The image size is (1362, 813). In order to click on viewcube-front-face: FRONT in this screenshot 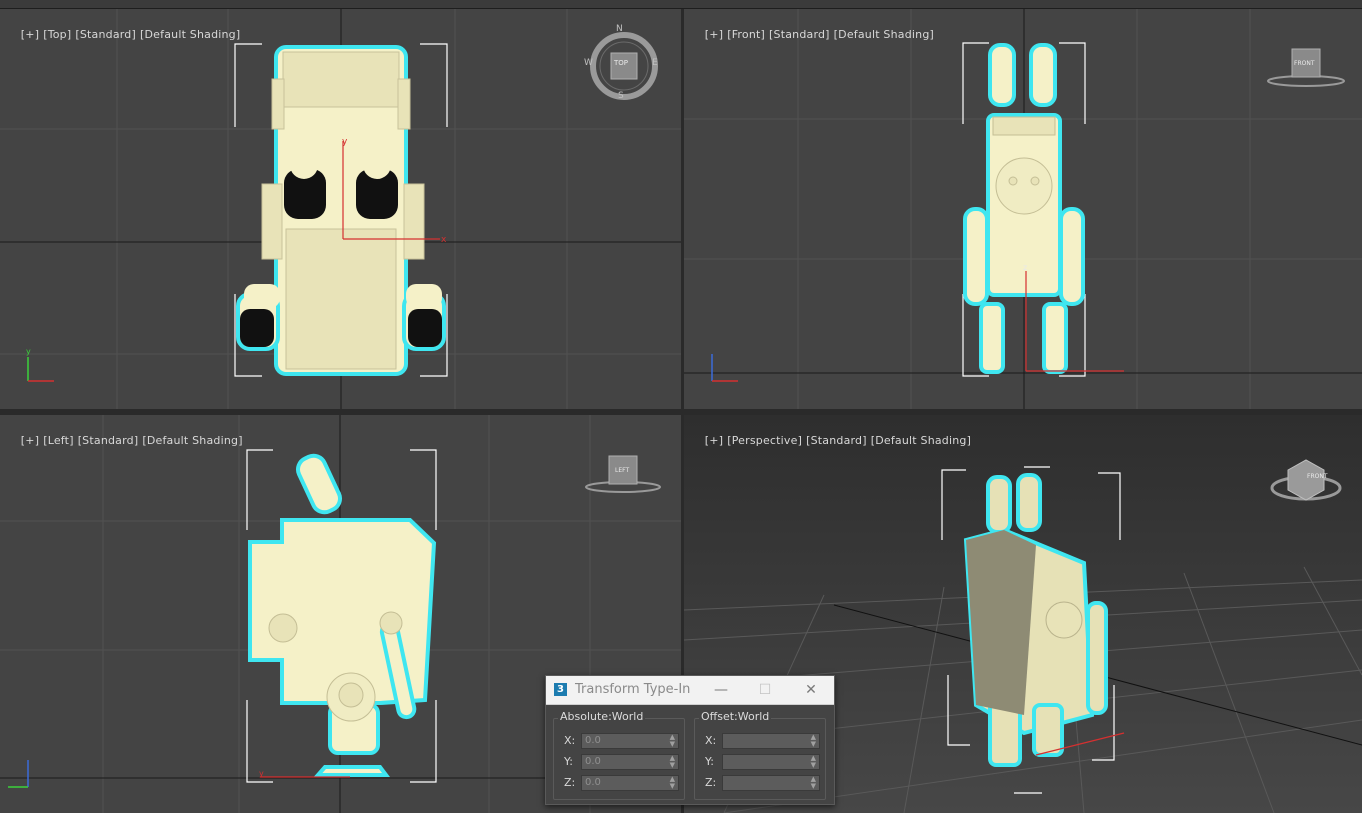, I will do `click(1304, 63)`.